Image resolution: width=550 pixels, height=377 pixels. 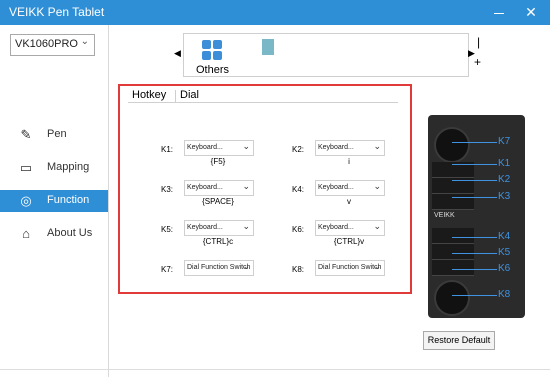 What do you see at coordinates (452, 145) in the screenshot?
I see `dial-top-icon` at bounding box center [452, 145].